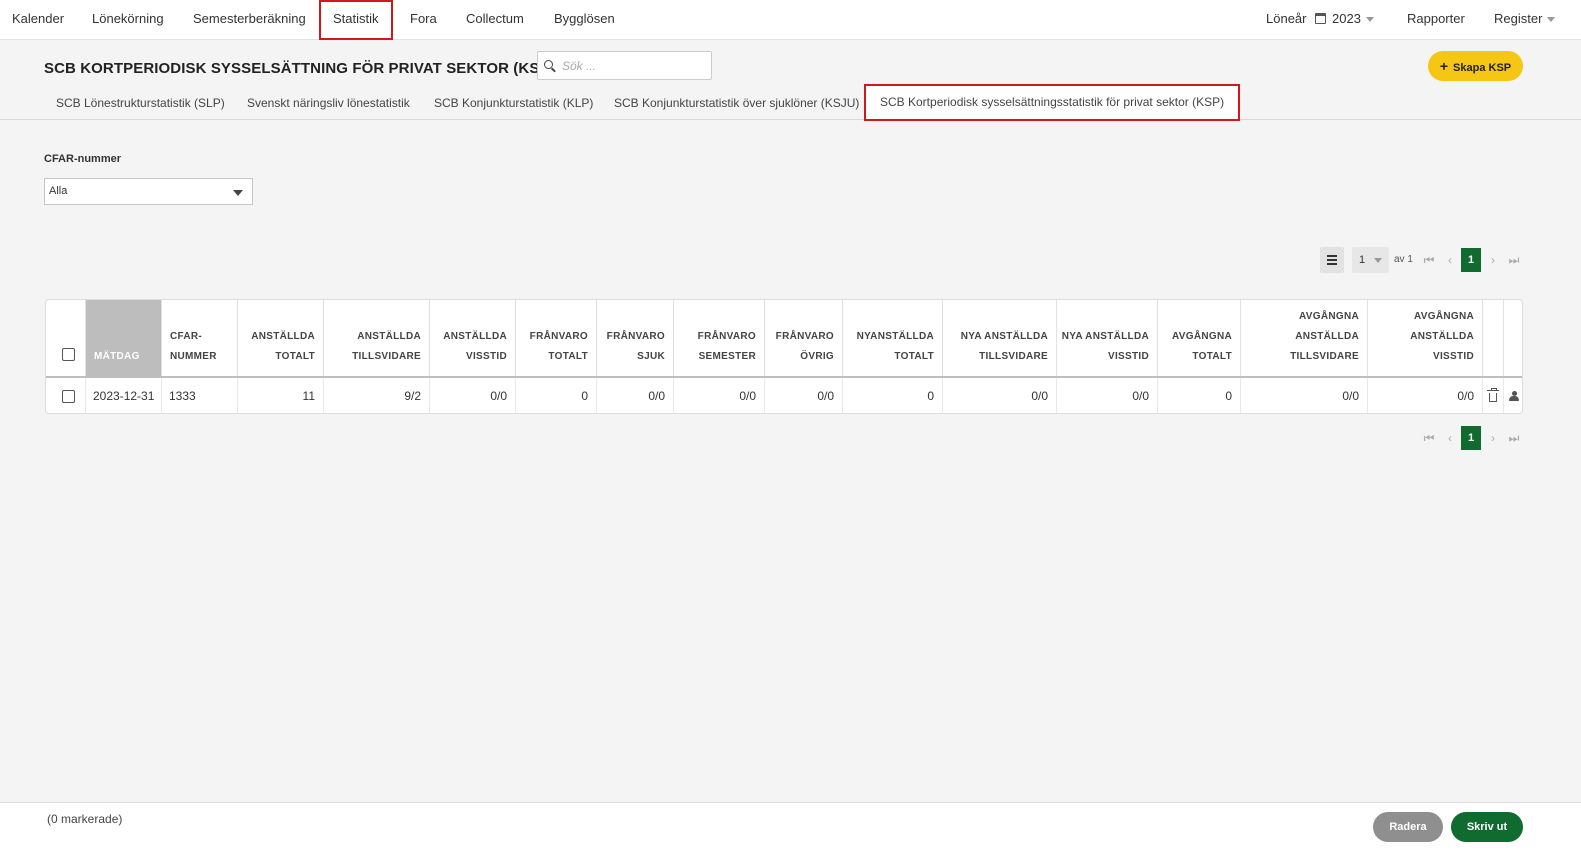 The image size is (1581, 863). What do you see at coordinates (280, 395) in the screenshot?
I see `cell-anstallda-totalt: 11` at bounding box center [280, 395].